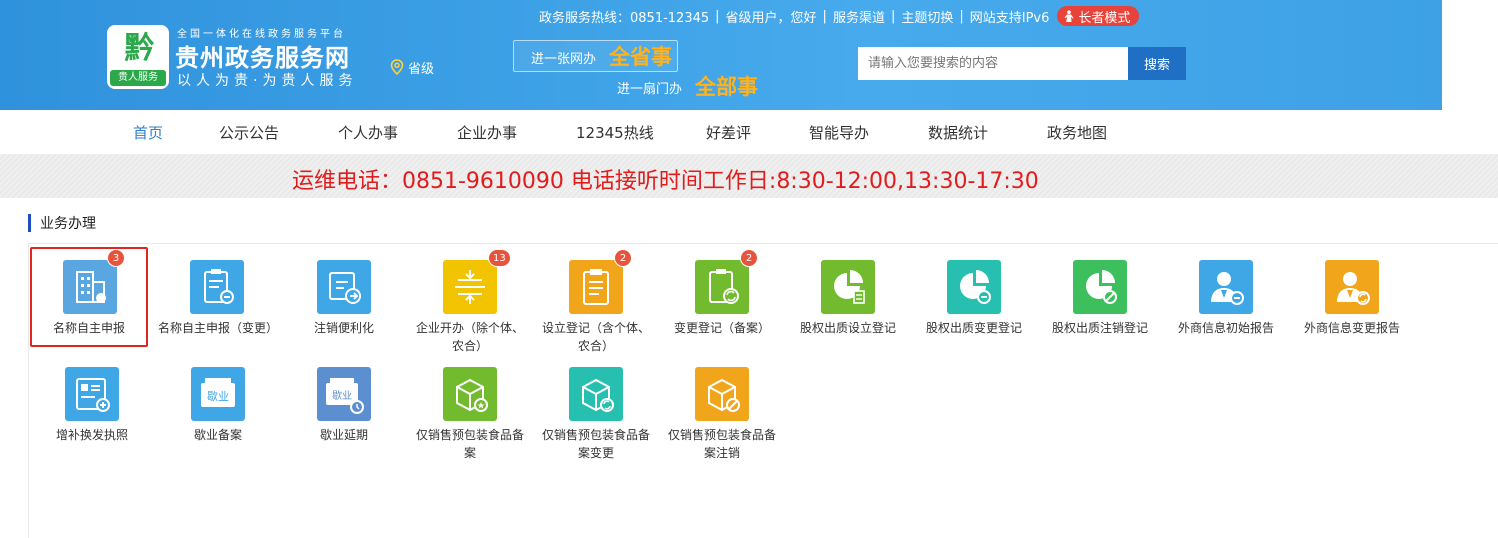  Describe the element at coordinates (267, 81) in the screenshot. I see `site-slogan: 以人为贵·为贵人服务` at that location.